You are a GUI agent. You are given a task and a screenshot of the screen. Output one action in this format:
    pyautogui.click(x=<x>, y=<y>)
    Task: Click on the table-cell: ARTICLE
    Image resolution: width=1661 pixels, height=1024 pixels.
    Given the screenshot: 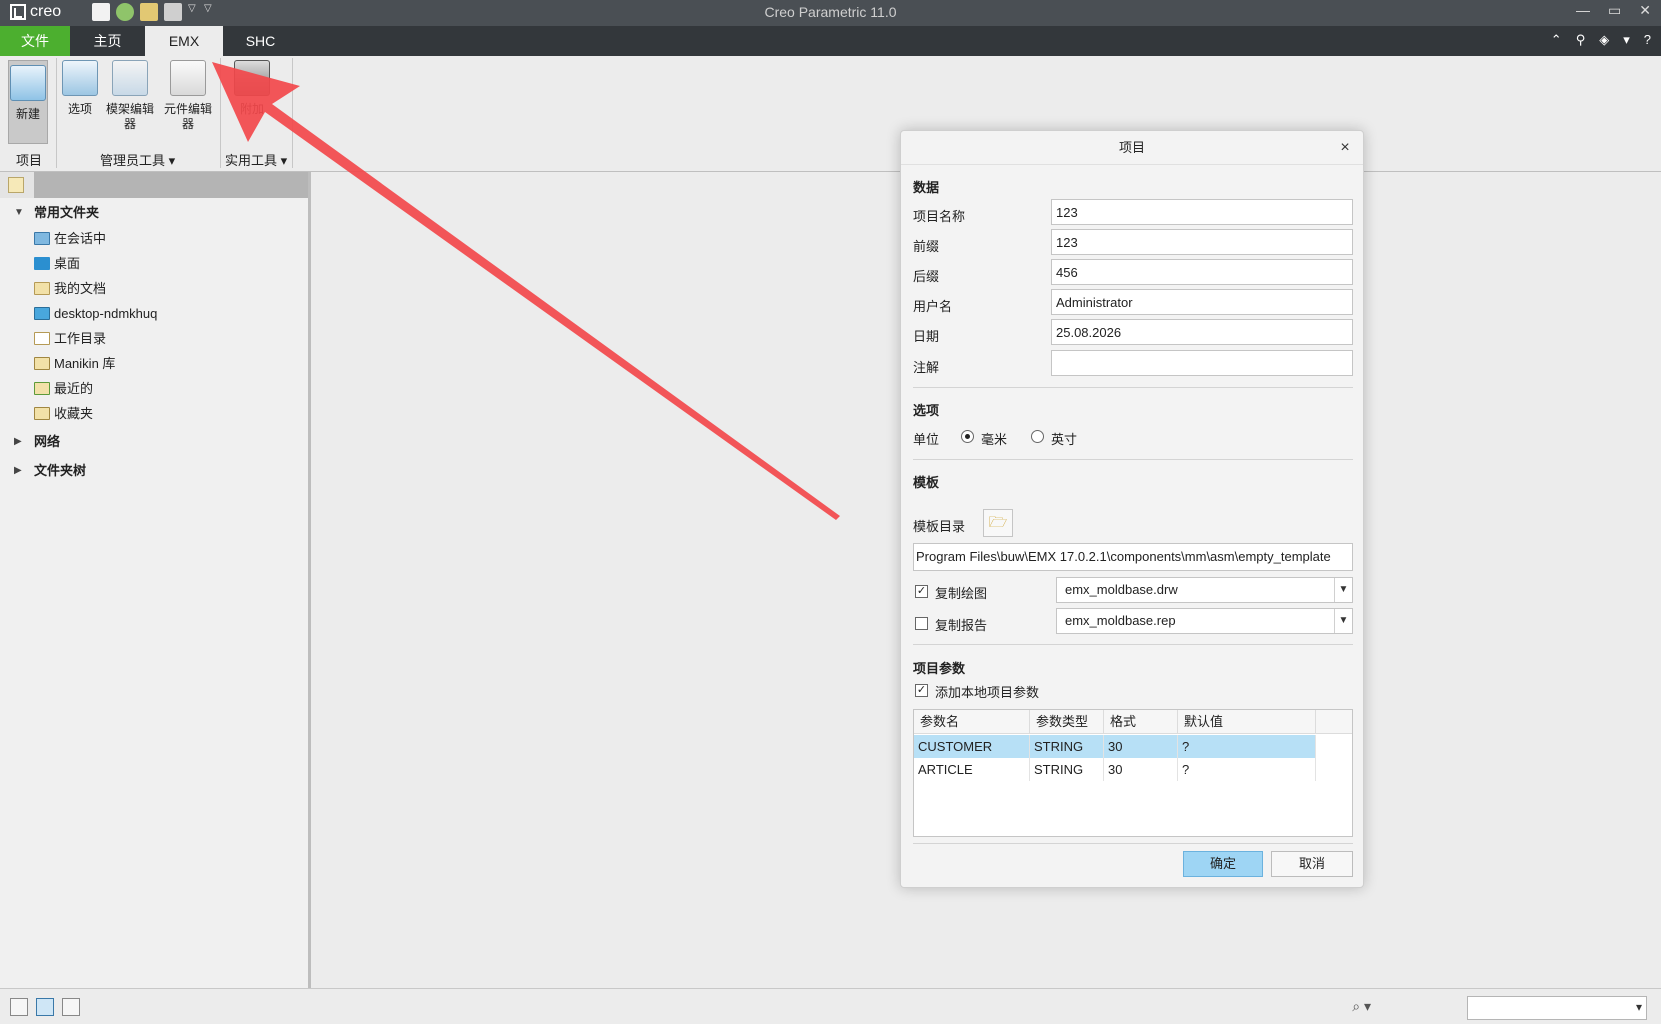 What is the action you would take?
    pyautogui.click(x=972, y=769)
    